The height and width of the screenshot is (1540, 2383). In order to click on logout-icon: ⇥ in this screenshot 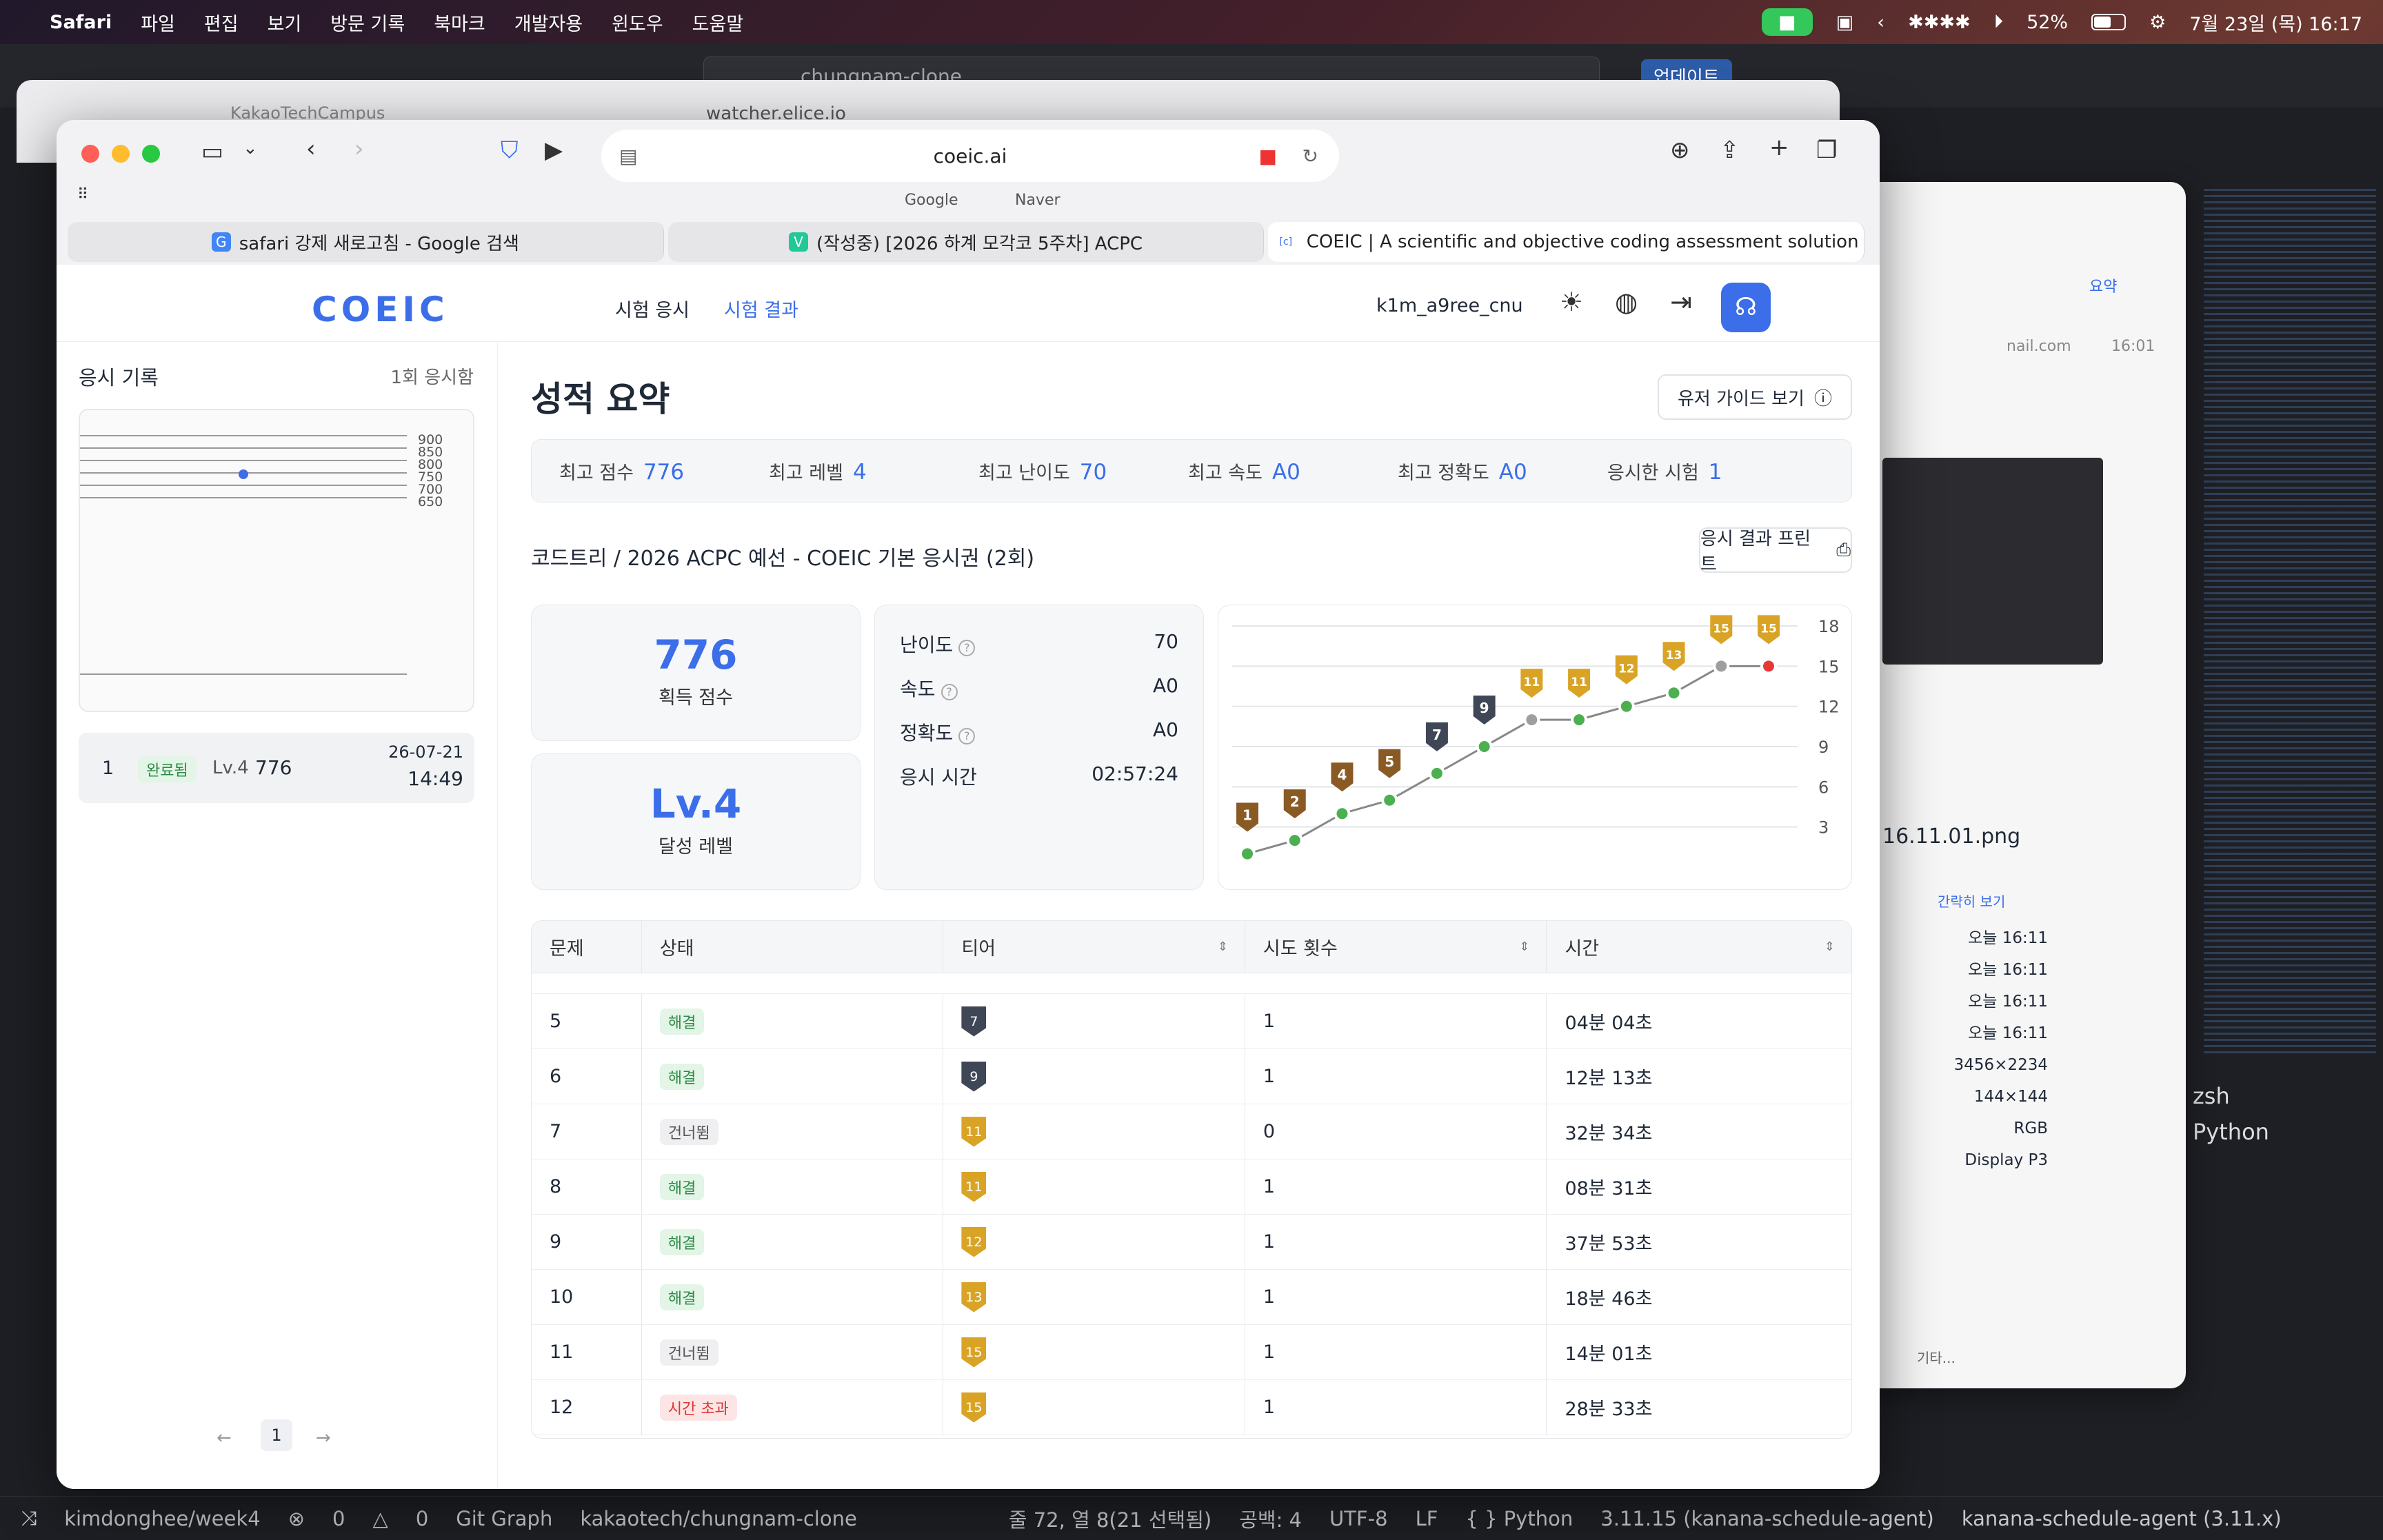, I will do `click(1681, 302)`.